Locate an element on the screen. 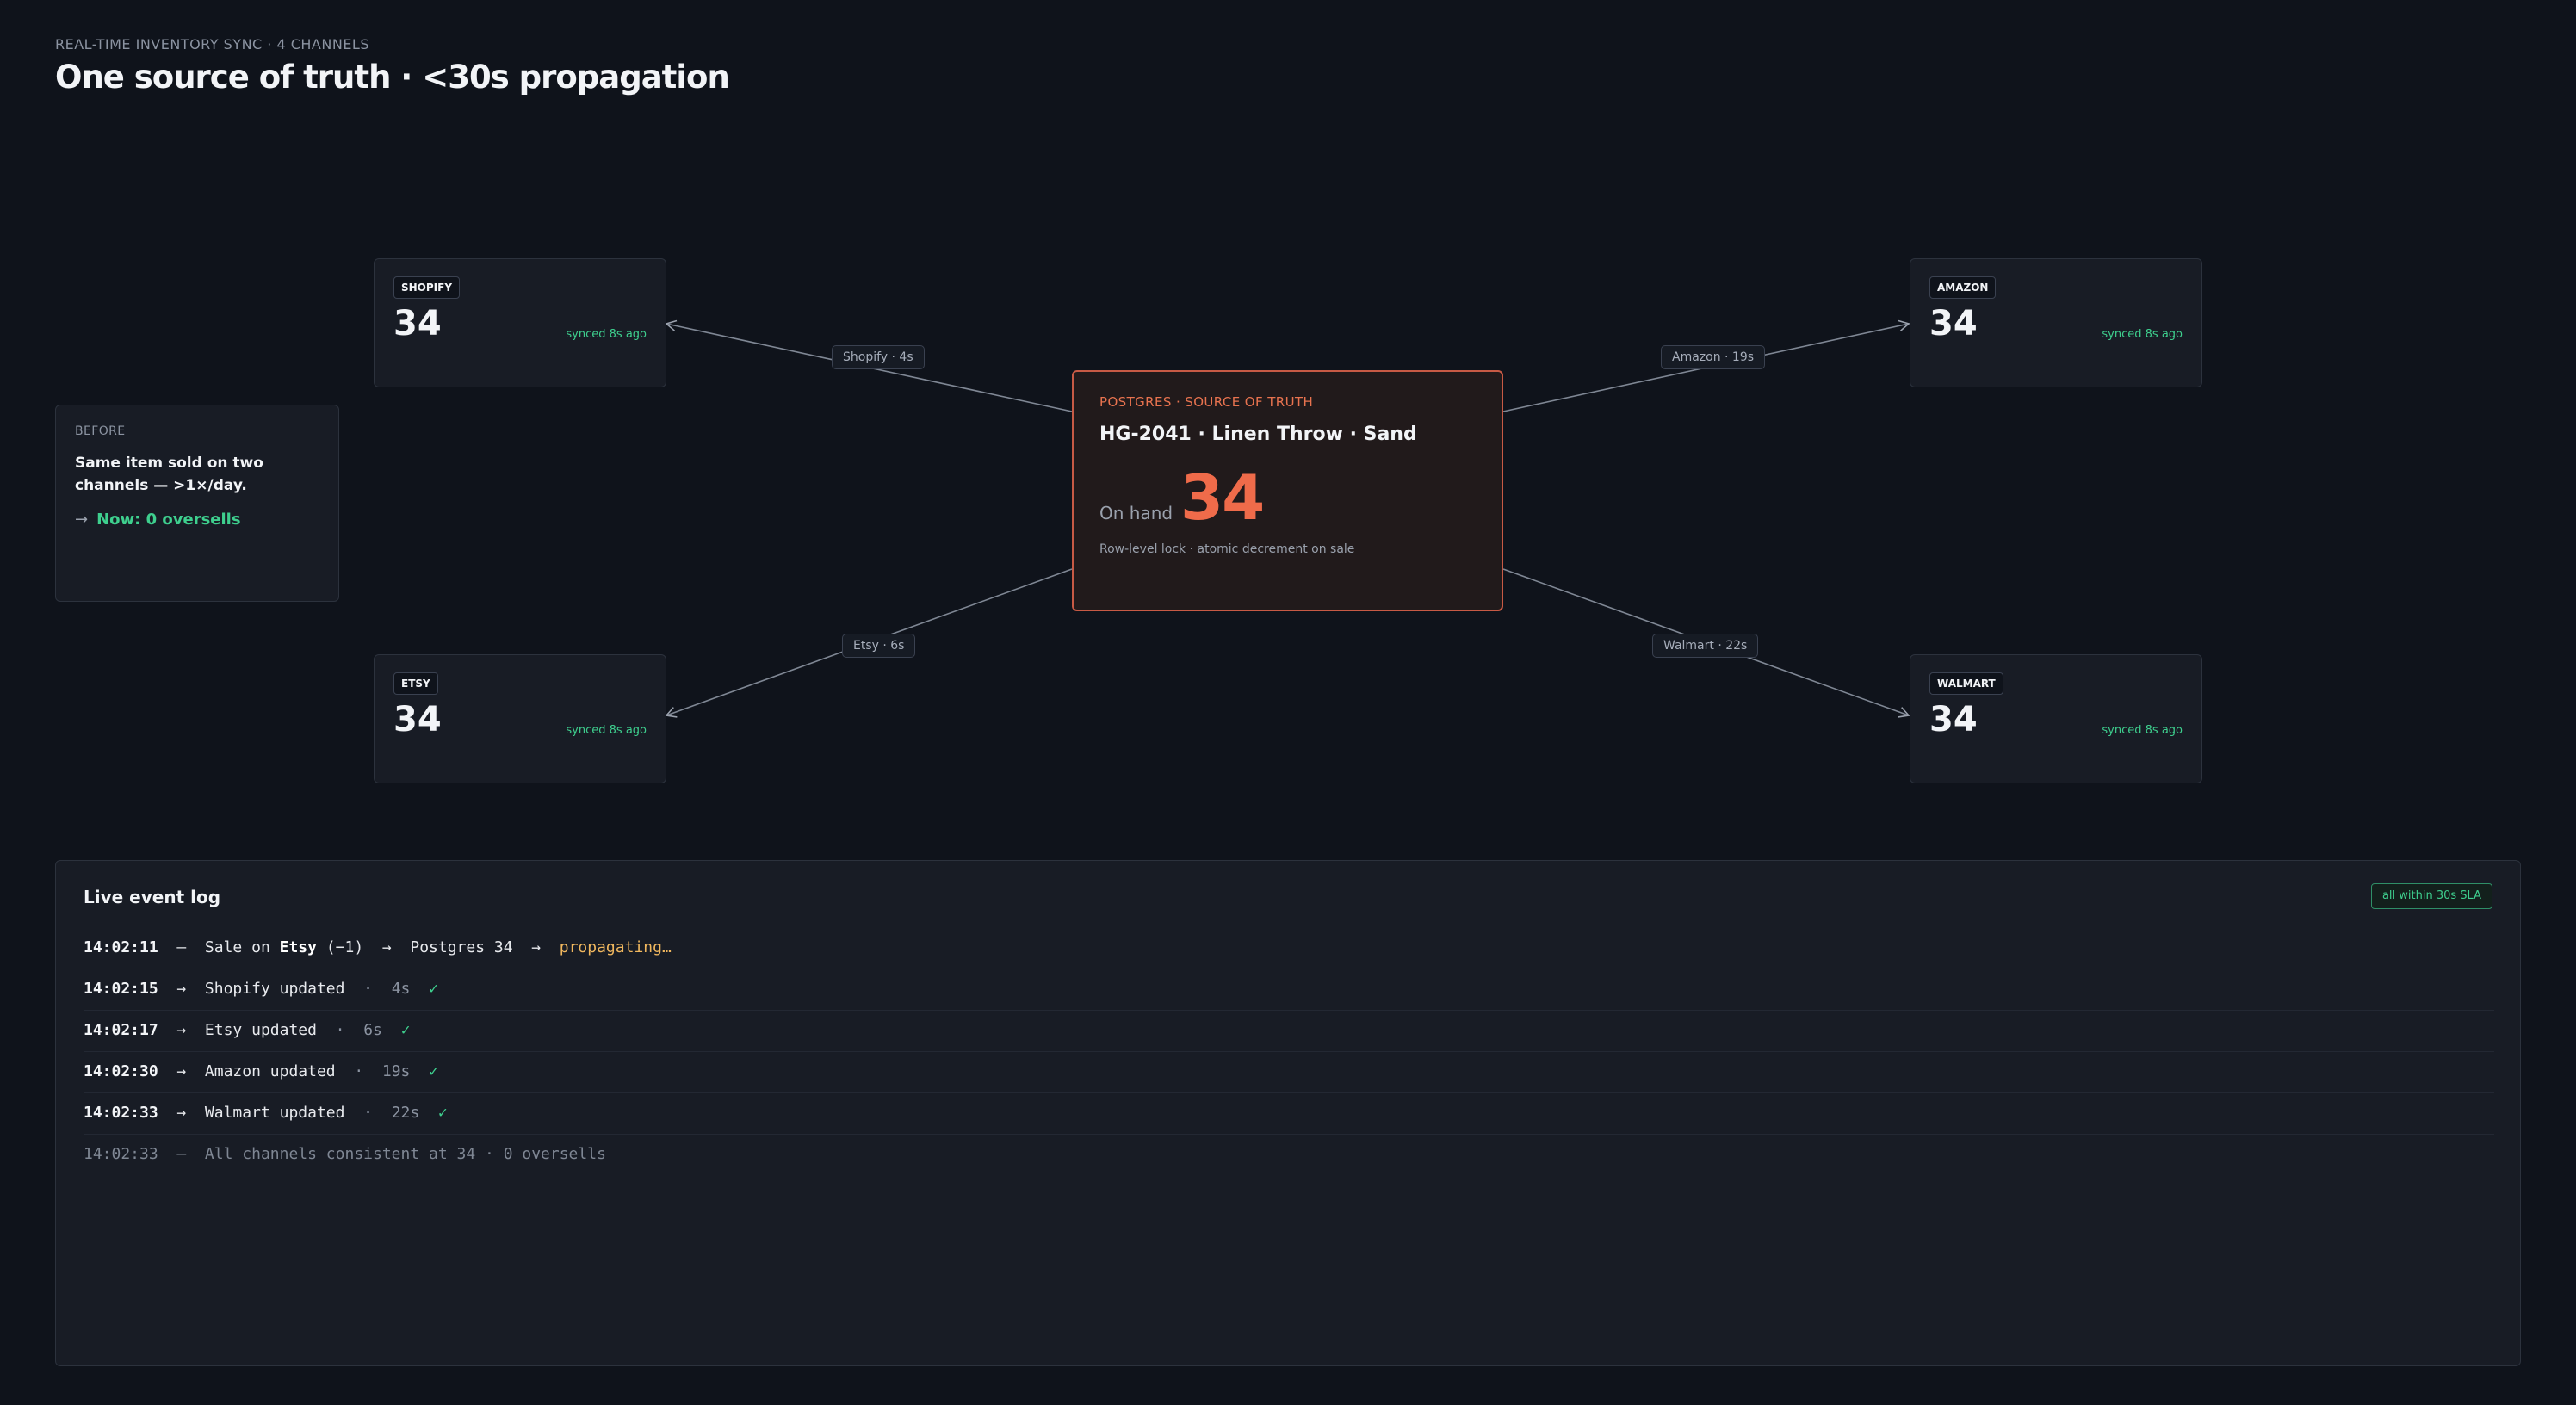 The image size is (2576, 1405). edge-label-amazon: Amazon · 19s is located at coordinates (1713, 357).